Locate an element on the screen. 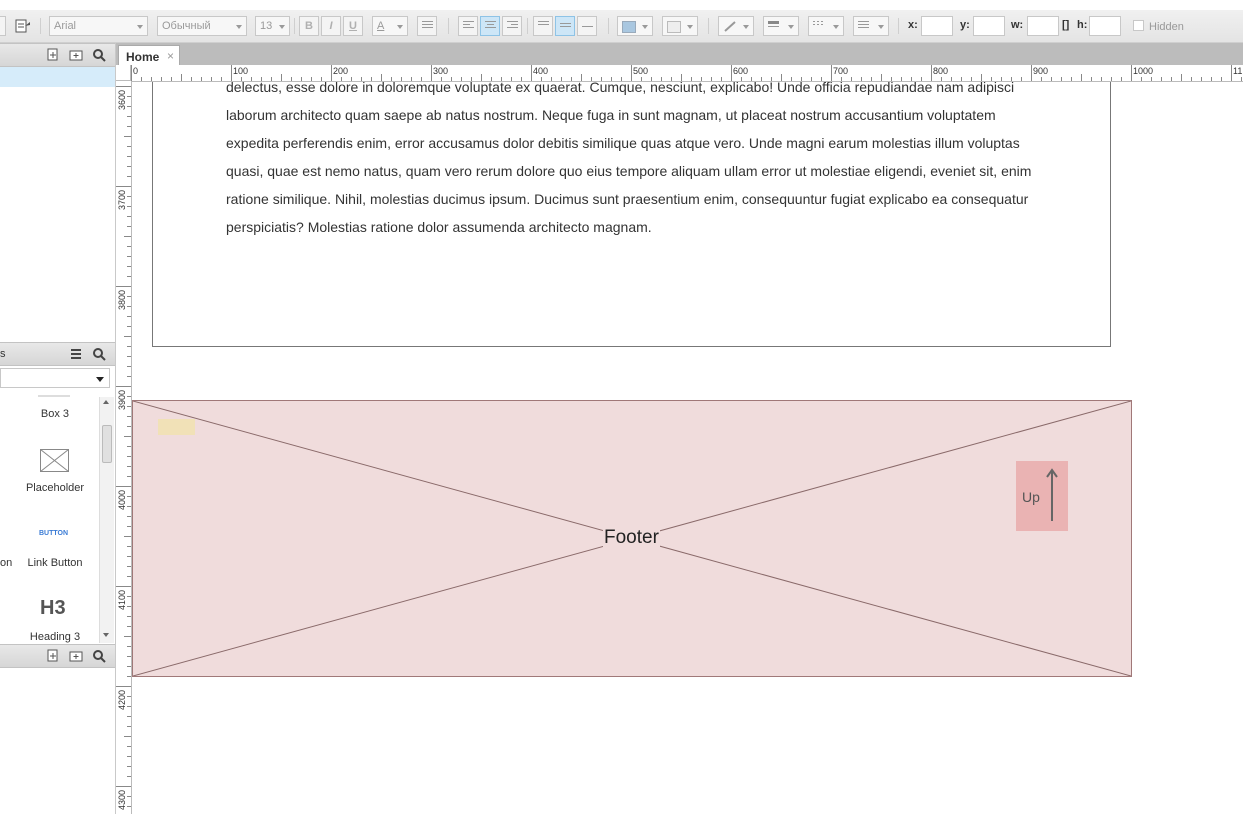  align-left-button is located at coordinates (468, 26).